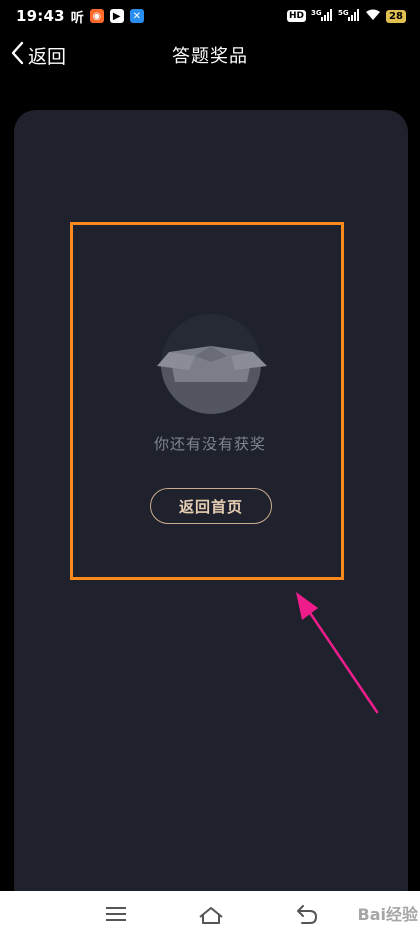 The height and width of the screenshot is (940, 420). What do you see at coordinates (343, 13) in the screenshot?
I see `network-5g-label: 5G` at bounding box center [343, 13].